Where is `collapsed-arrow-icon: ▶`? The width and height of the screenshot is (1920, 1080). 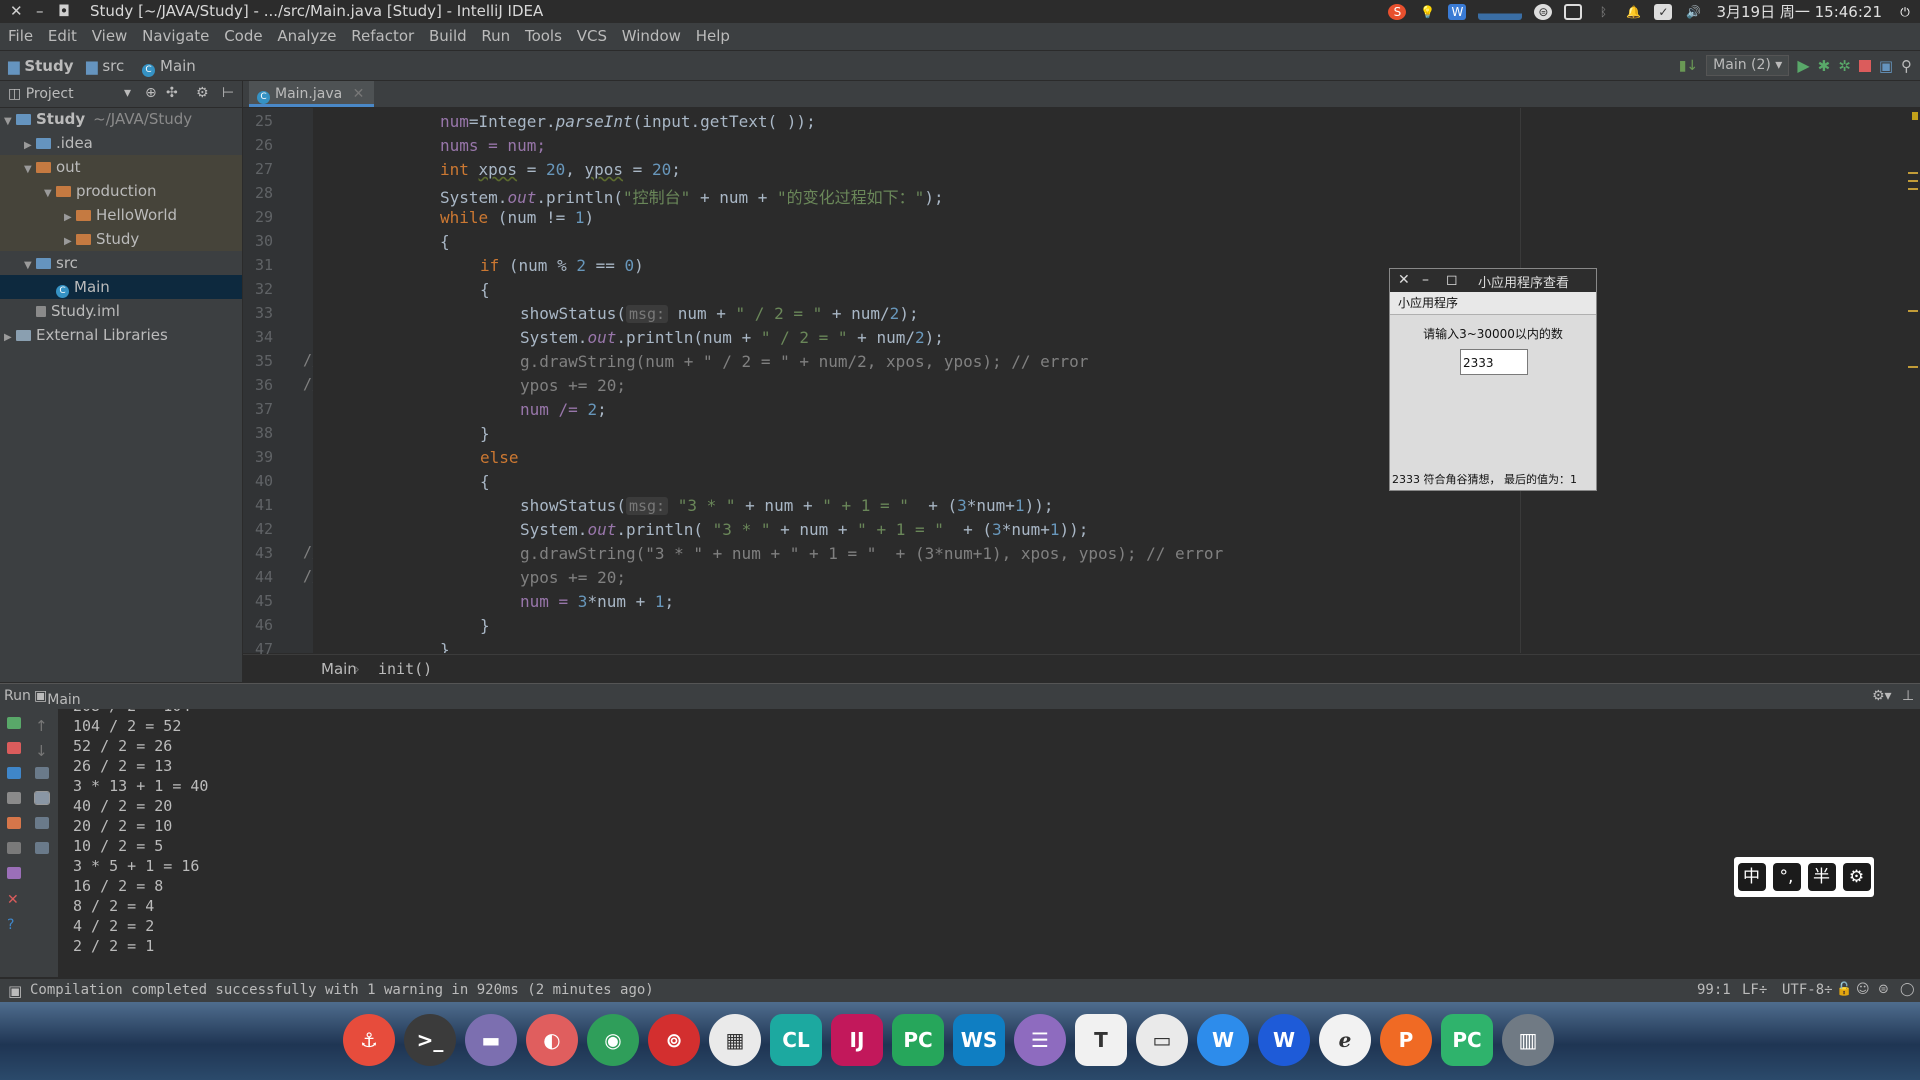
collapsed-arrow-icon: ▶ is located at coordinates (10, 338).